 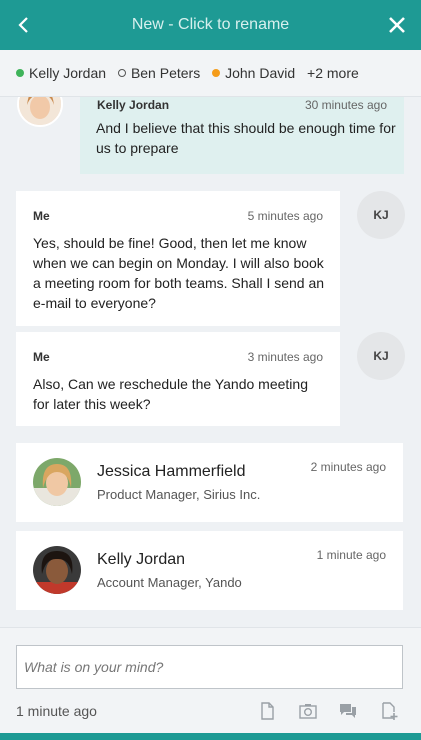 What do you see at coordinates (169, 582) in the screenshot?
I see `contact-role: Account Manager, Yando` at bounding box center [169, 582].